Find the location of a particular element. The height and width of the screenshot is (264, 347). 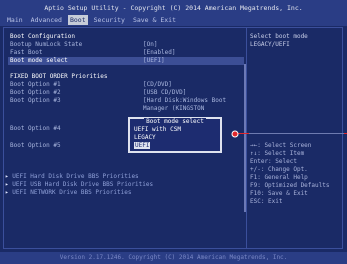

boot-mode-label: Boot mode select is located at coordinates (39, 60).